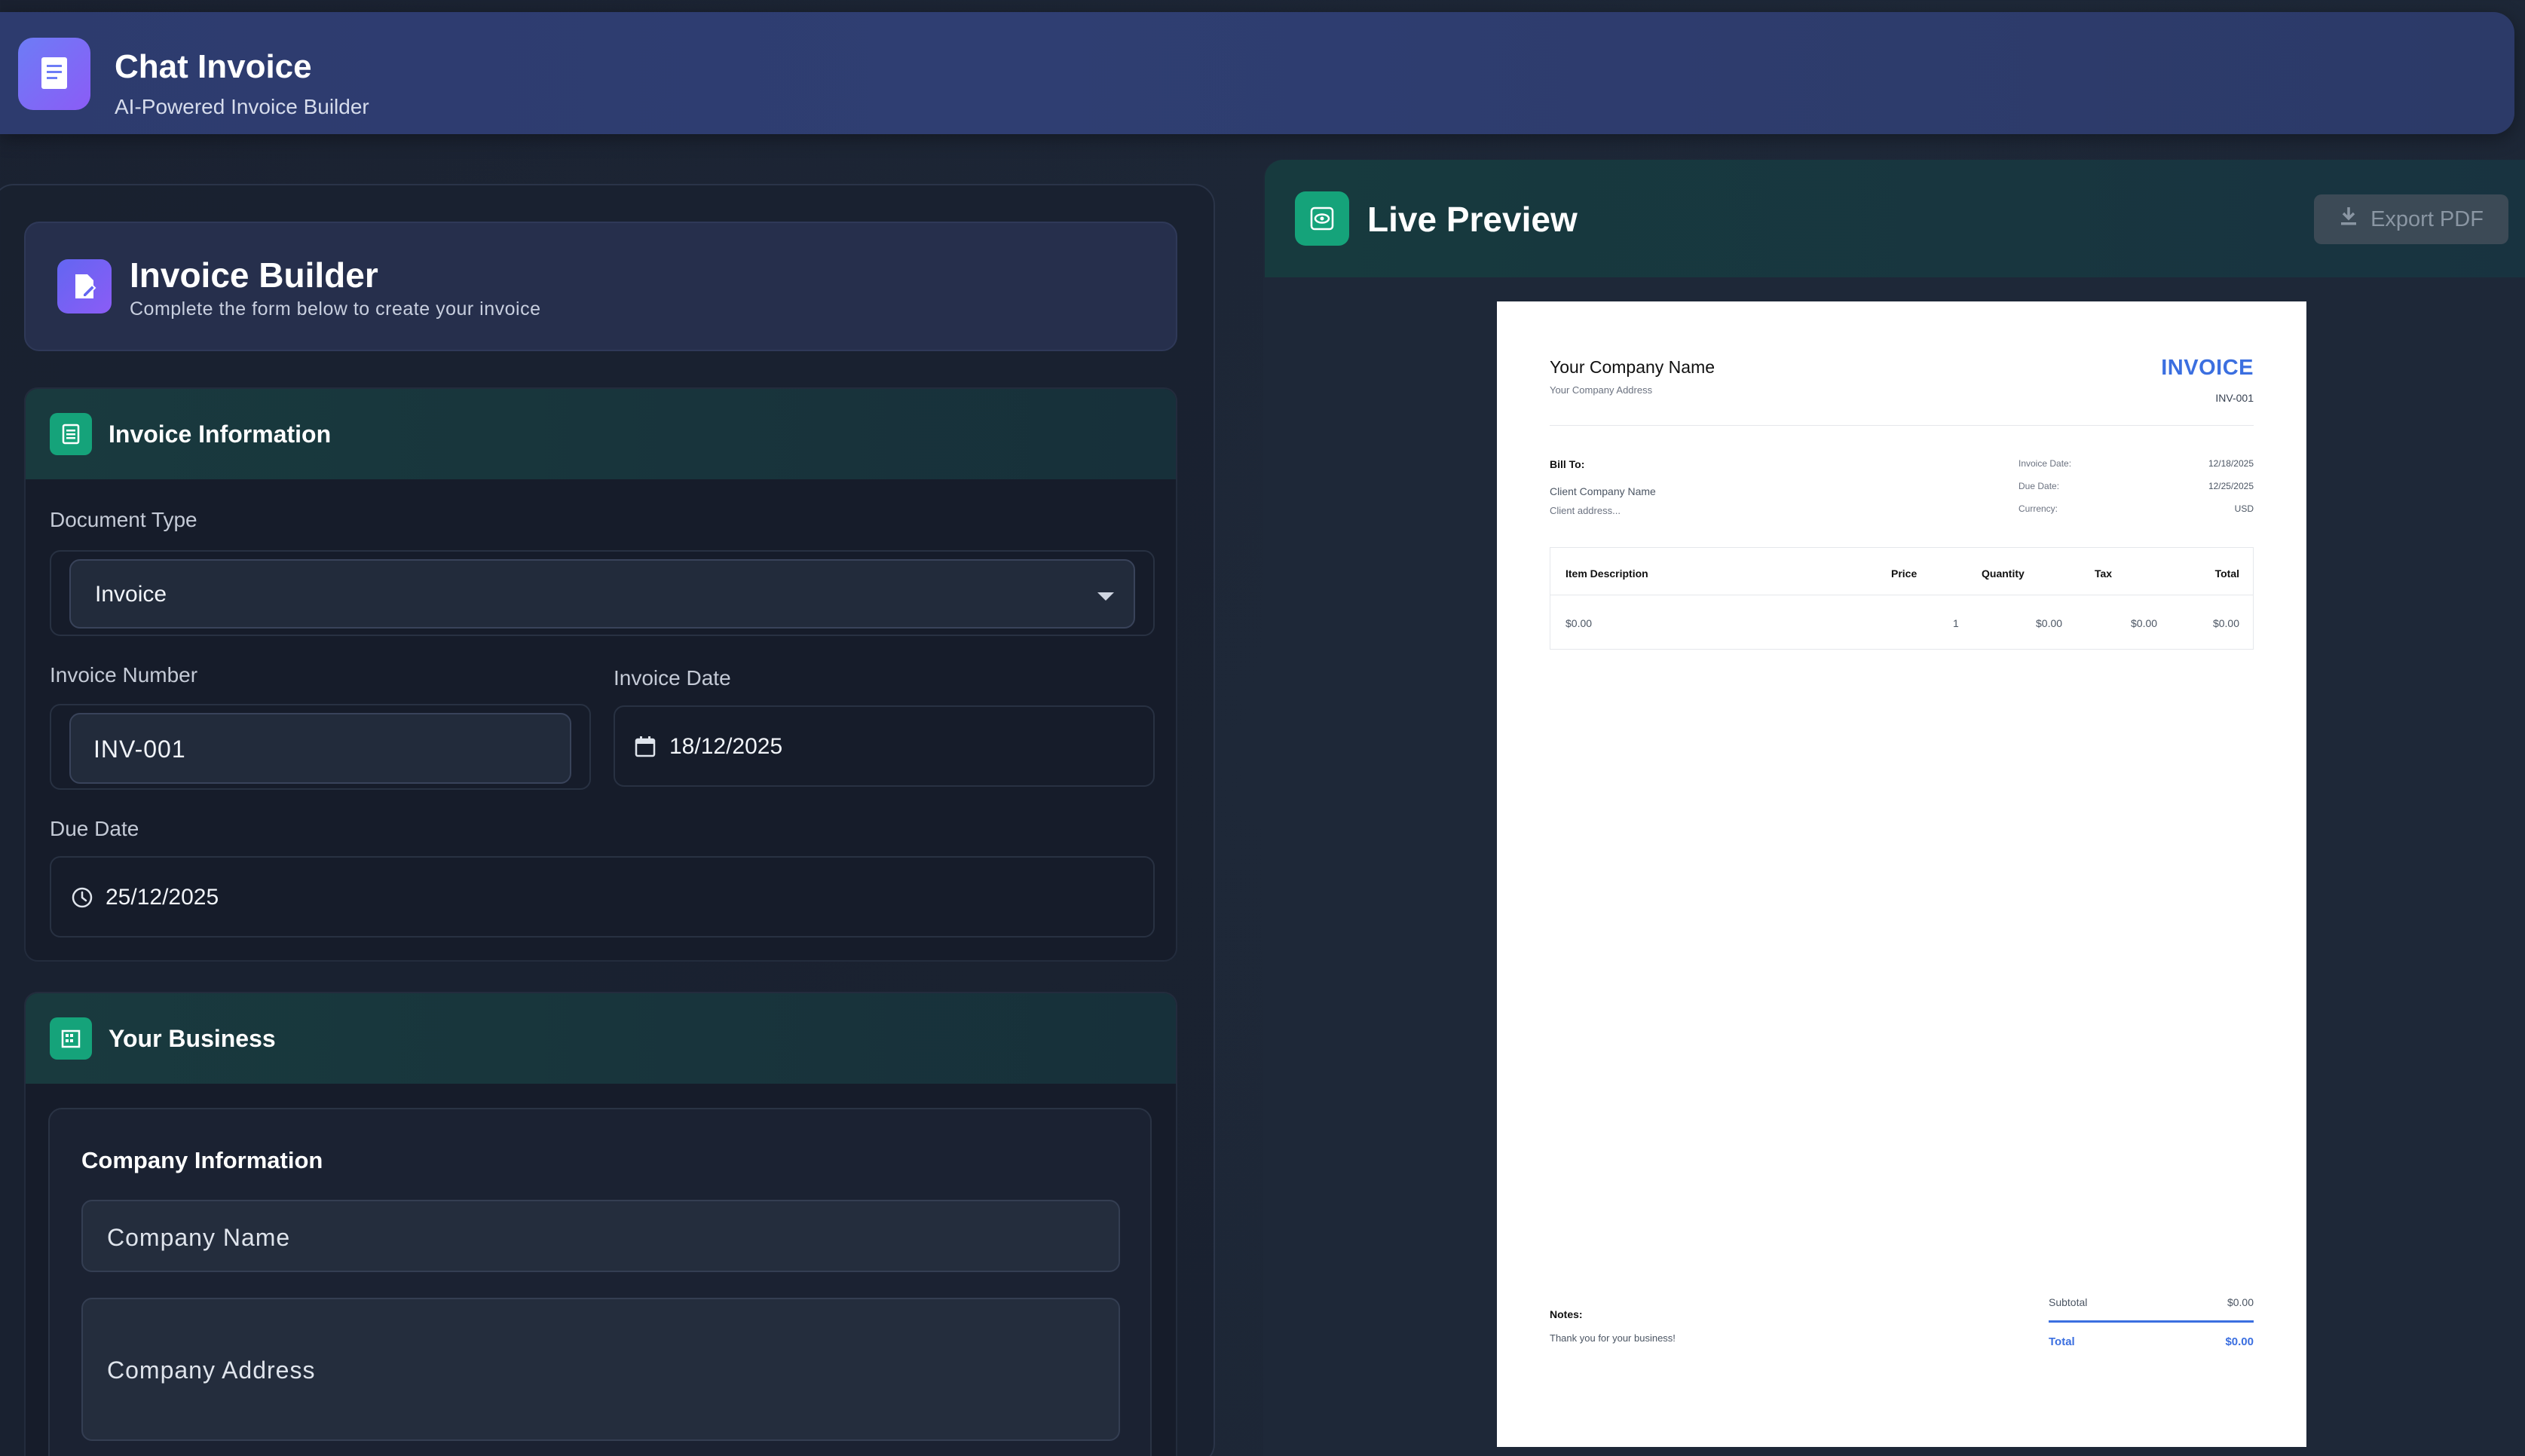 The height and width of the screenshot is (1456, 2525). I want to click on invoice-date-meta-label: Invoice Date:, so click(2045, 463).